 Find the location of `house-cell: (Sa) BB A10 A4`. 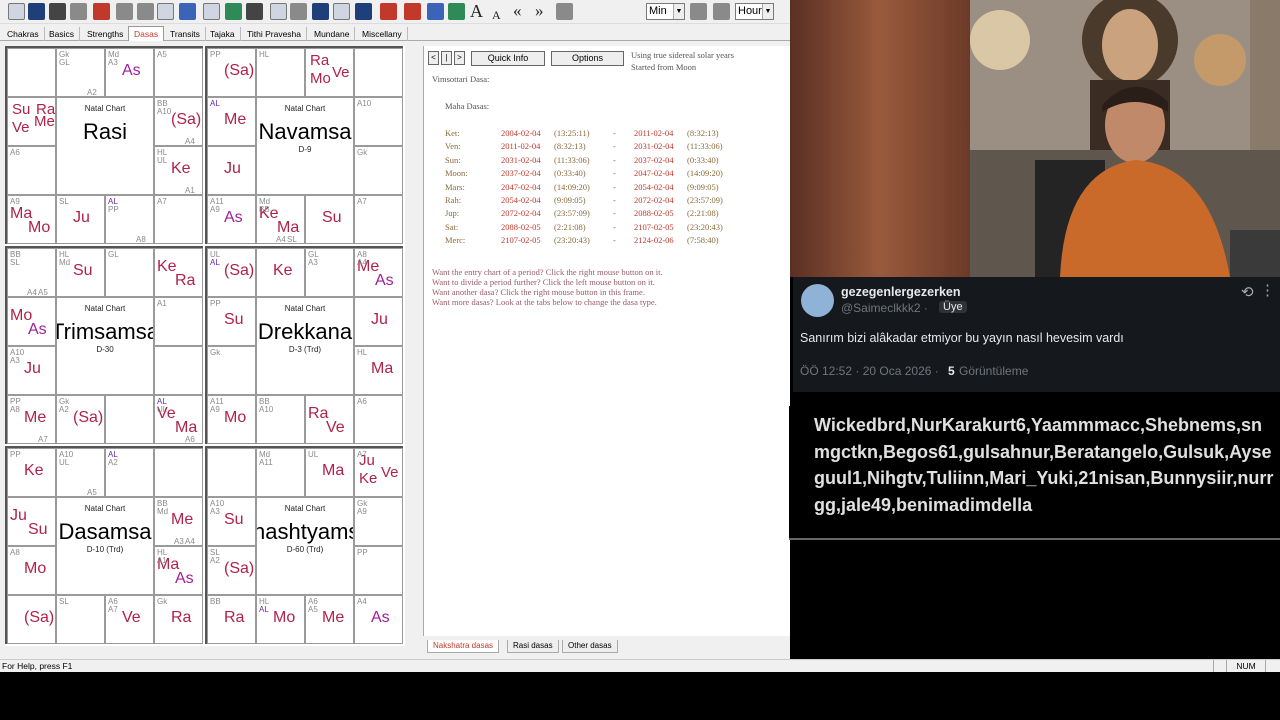

house-cell: (Sa) BB A10 A4 is located at coordinates (178, 121).